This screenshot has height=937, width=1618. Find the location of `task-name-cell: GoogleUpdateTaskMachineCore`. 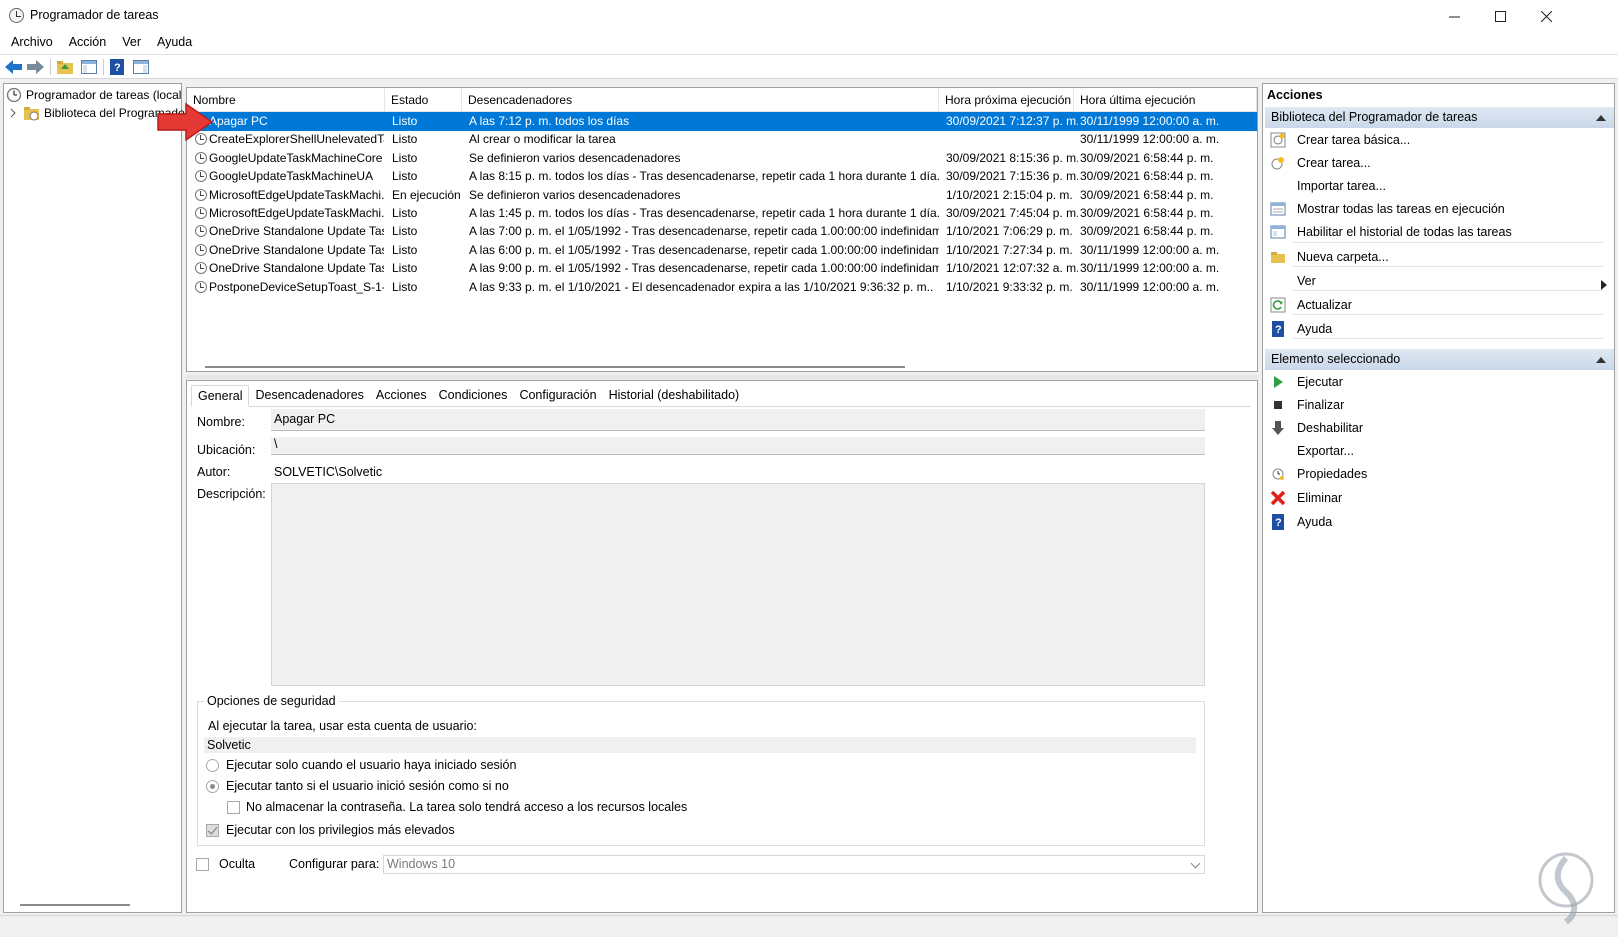

task-name-cell: GoogleUpdateTaskMachineCore is located at coordinates (296, 157).